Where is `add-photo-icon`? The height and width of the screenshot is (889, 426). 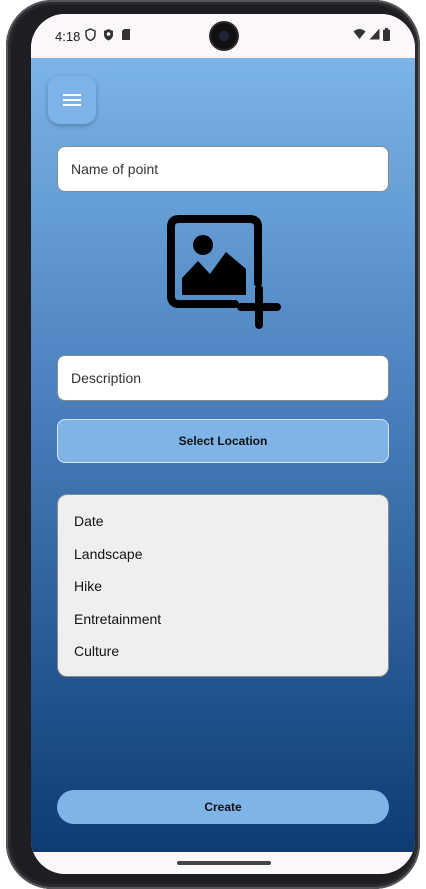
add-photo-icon is located at coordinates (224, 272).